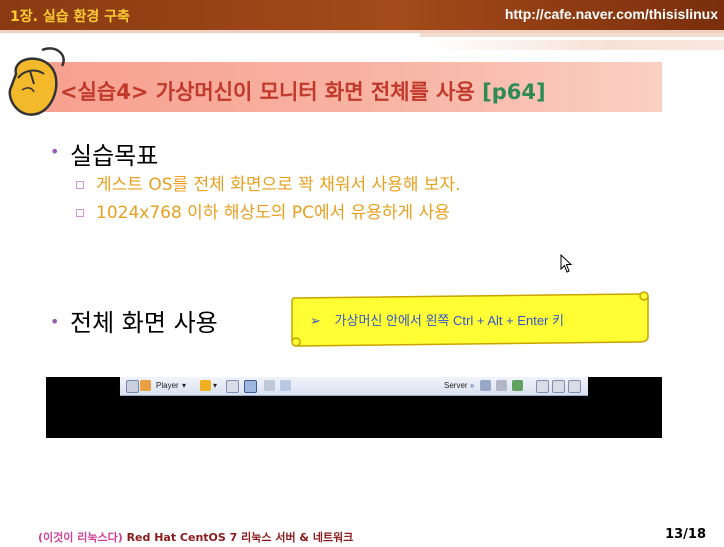 This screenshot has width=724, height=547. I want to click on cursor-icon, so click(566, 263).